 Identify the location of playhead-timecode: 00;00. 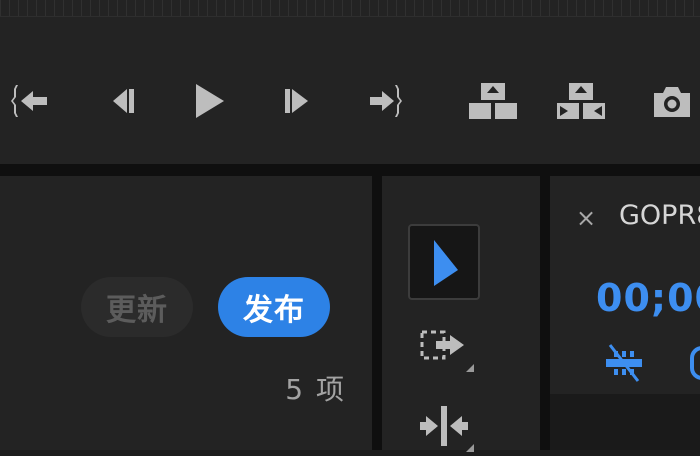
(648, 298).